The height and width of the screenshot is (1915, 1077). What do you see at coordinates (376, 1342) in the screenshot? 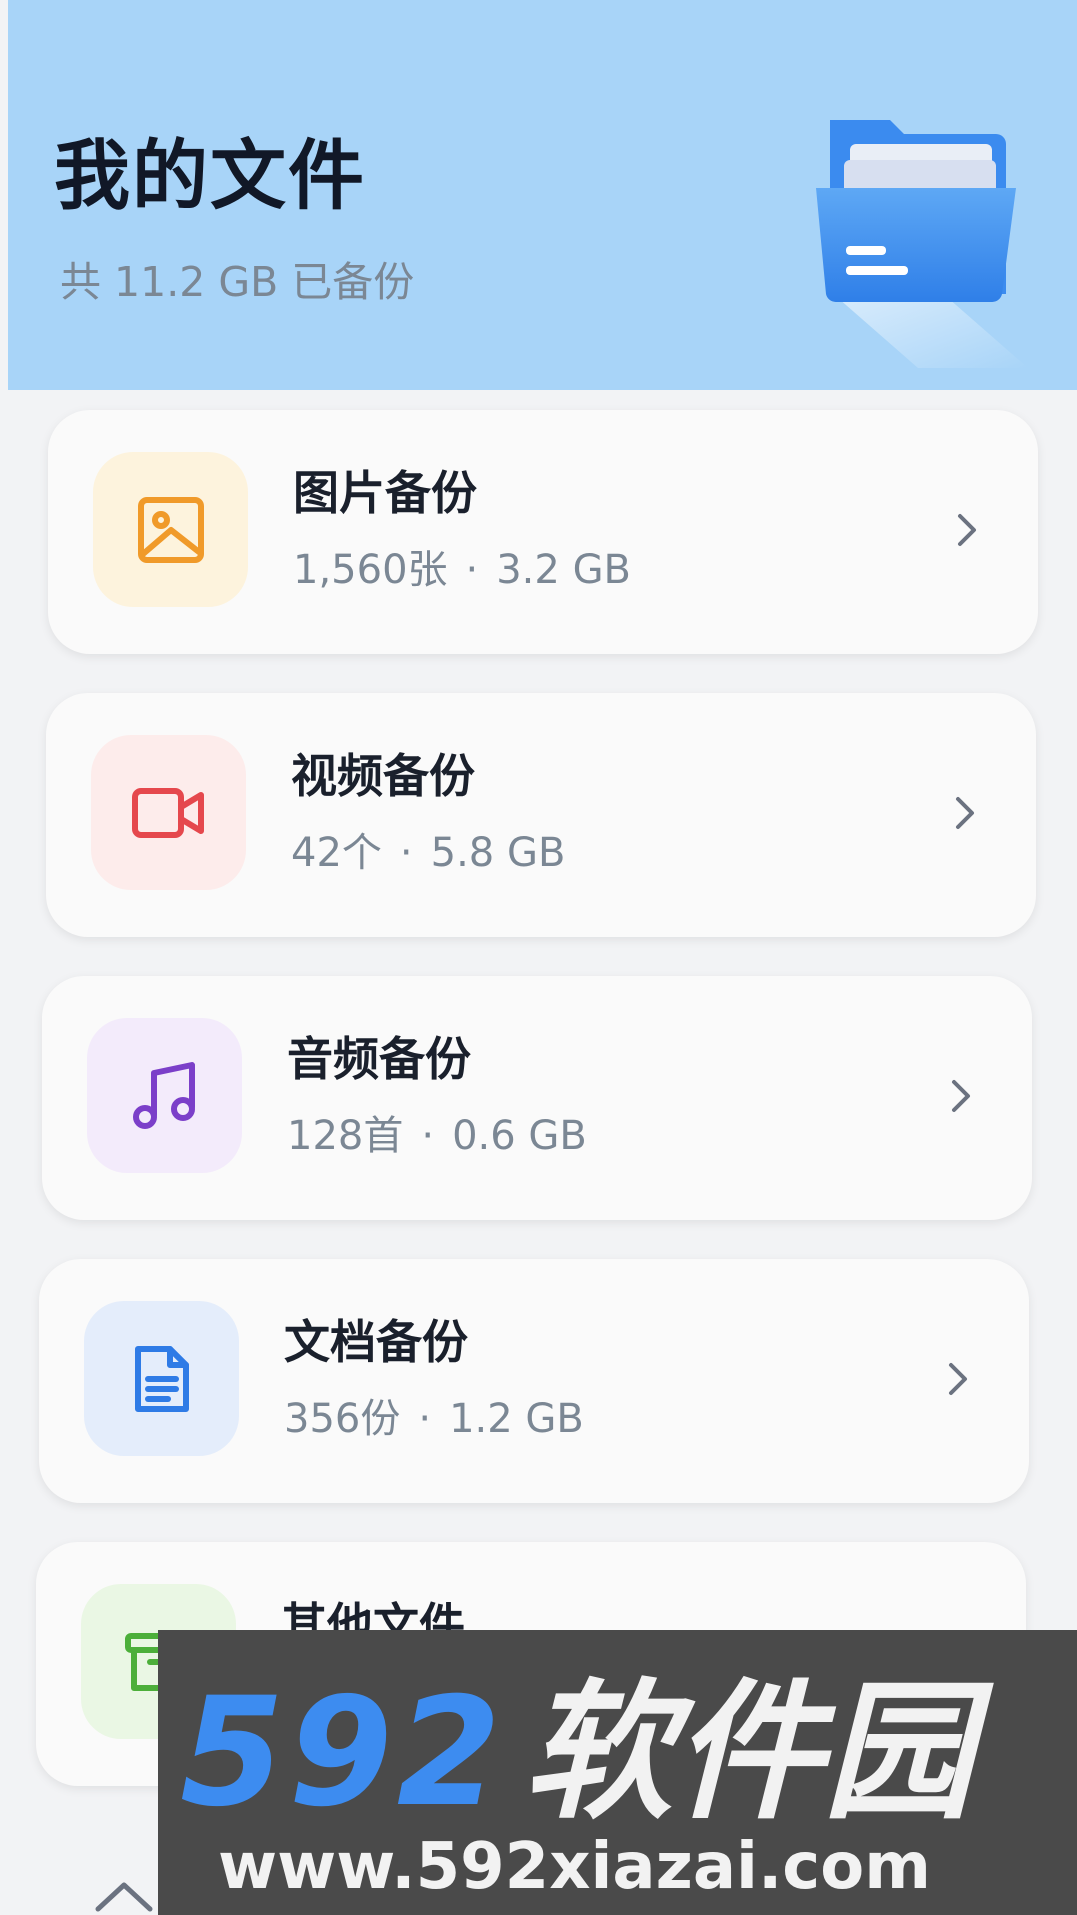
I see `category-title: 文档备份` at bounding box center [376, 1342].